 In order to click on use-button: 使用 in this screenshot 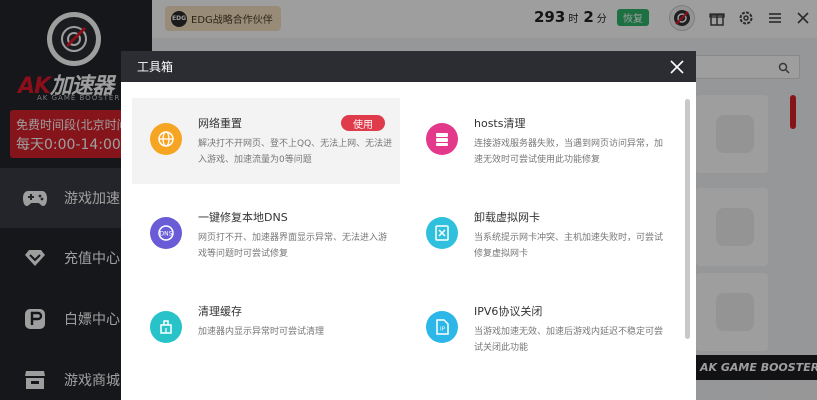, I will do `click(363, 123)`.